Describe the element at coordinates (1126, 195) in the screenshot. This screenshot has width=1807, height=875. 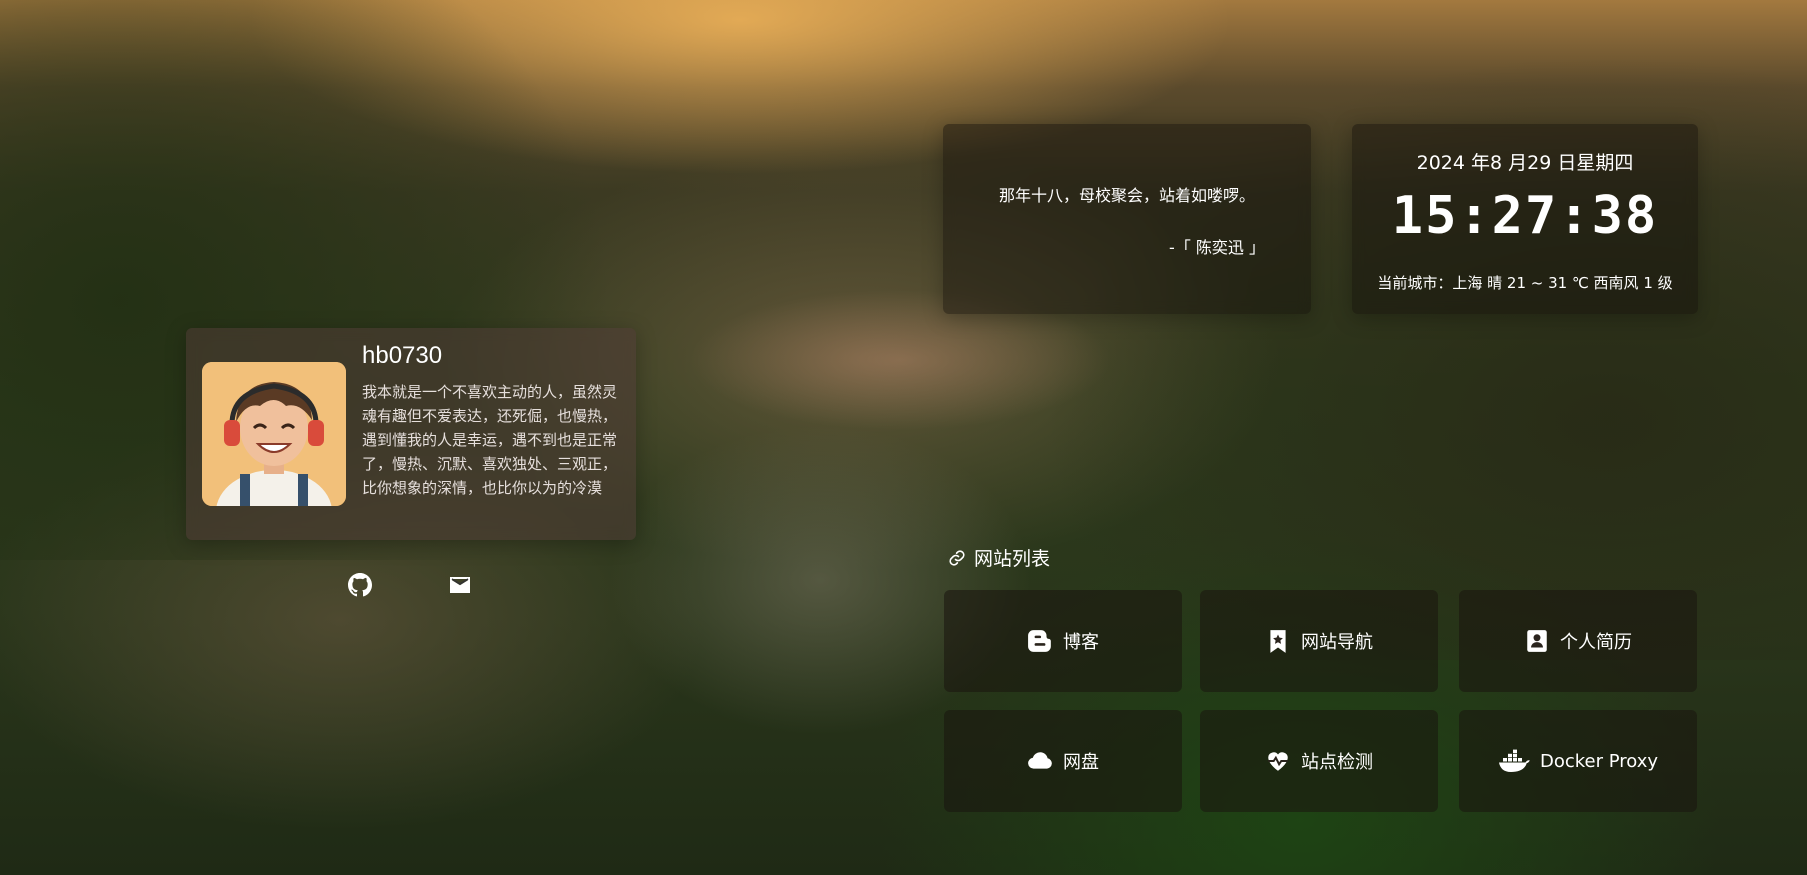
I see `quote-text: 那年十八，母校聚会，站着如喽啰。` at that location.